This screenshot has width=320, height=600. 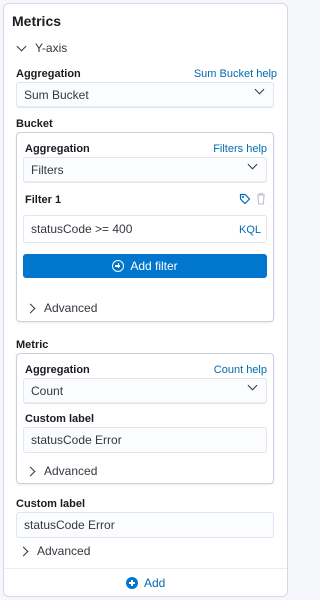 What do you see at coordinates (71, 471) in the screenshot?
I see `metric-advanced-label: Advanced` at bounding box center [71, 471].